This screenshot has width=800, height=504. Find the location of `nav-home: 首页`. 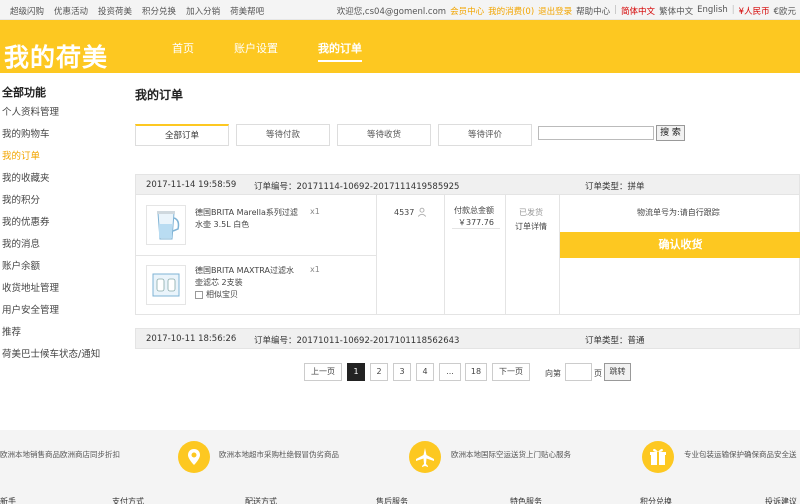

nav-home: 首页 is located at coordinates (183, 51).